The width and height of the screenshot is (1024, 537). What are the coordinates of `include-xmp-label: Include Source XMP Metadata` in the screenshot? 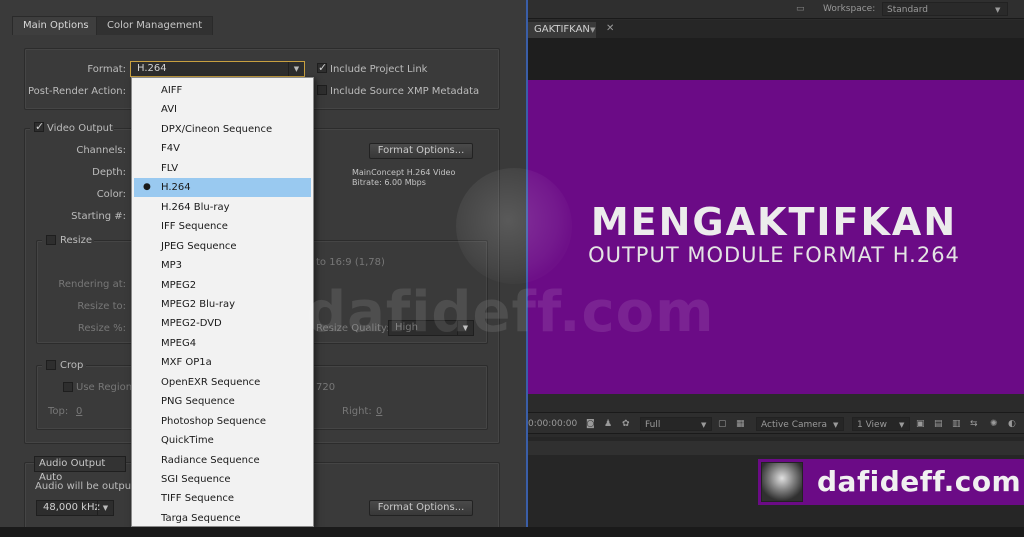 It's located at (405, 91).